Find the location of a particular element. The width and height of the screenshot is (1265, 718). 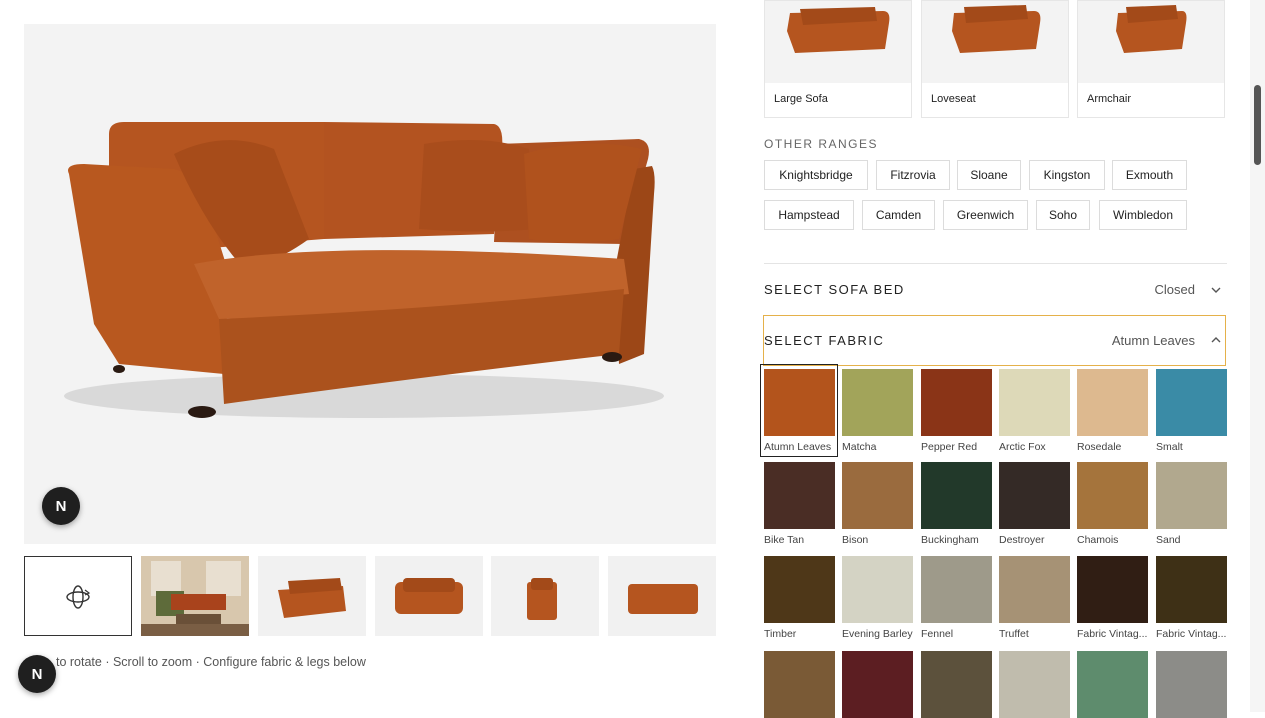

fabric-swatch-label: Buckingham is located at coordinates (950, 540).